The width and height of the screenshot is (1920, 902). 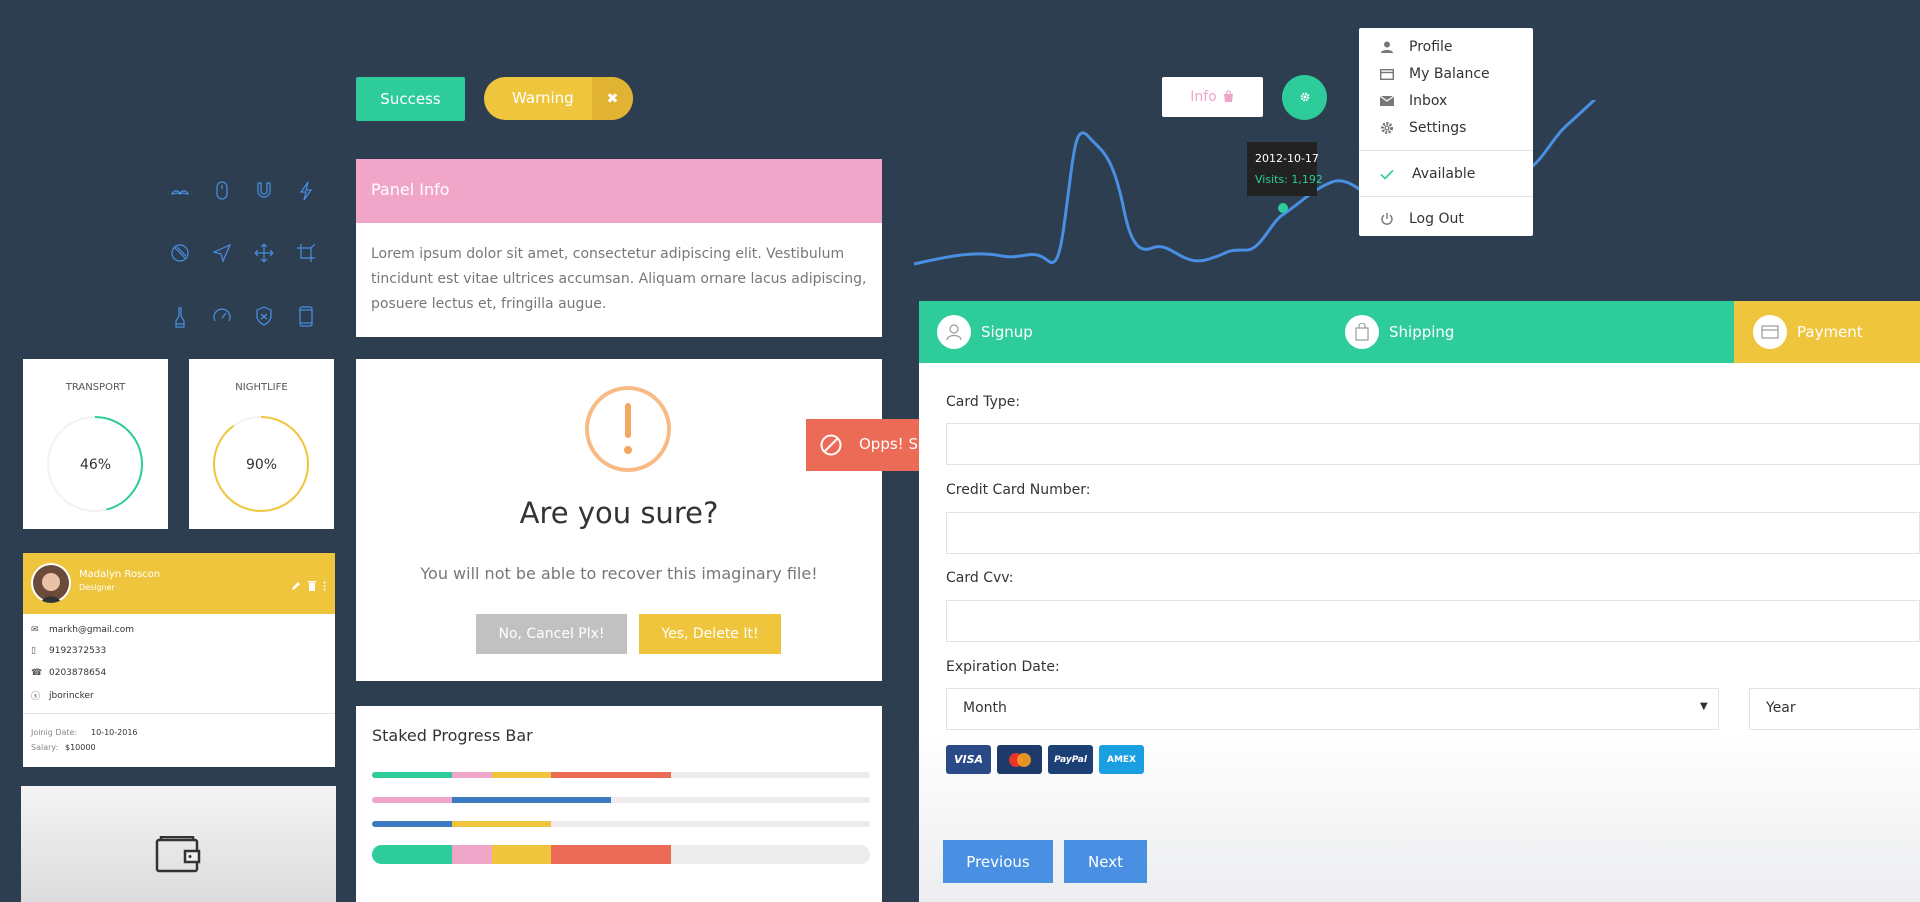 I want to click on profile-phone: 0203878654, so click(x=78, y=673).